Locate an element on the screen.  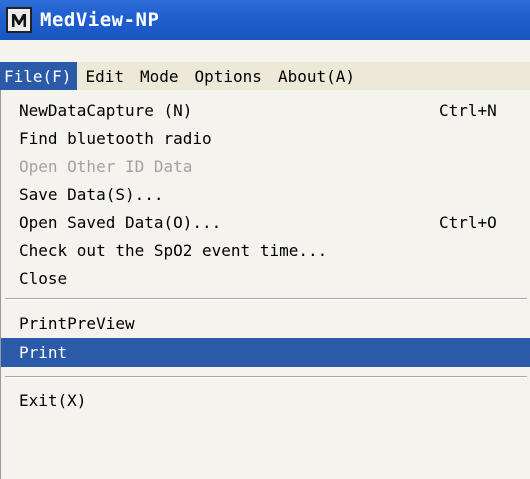
menu-item-label: PrintPreView is located at coordinates (77, 323).